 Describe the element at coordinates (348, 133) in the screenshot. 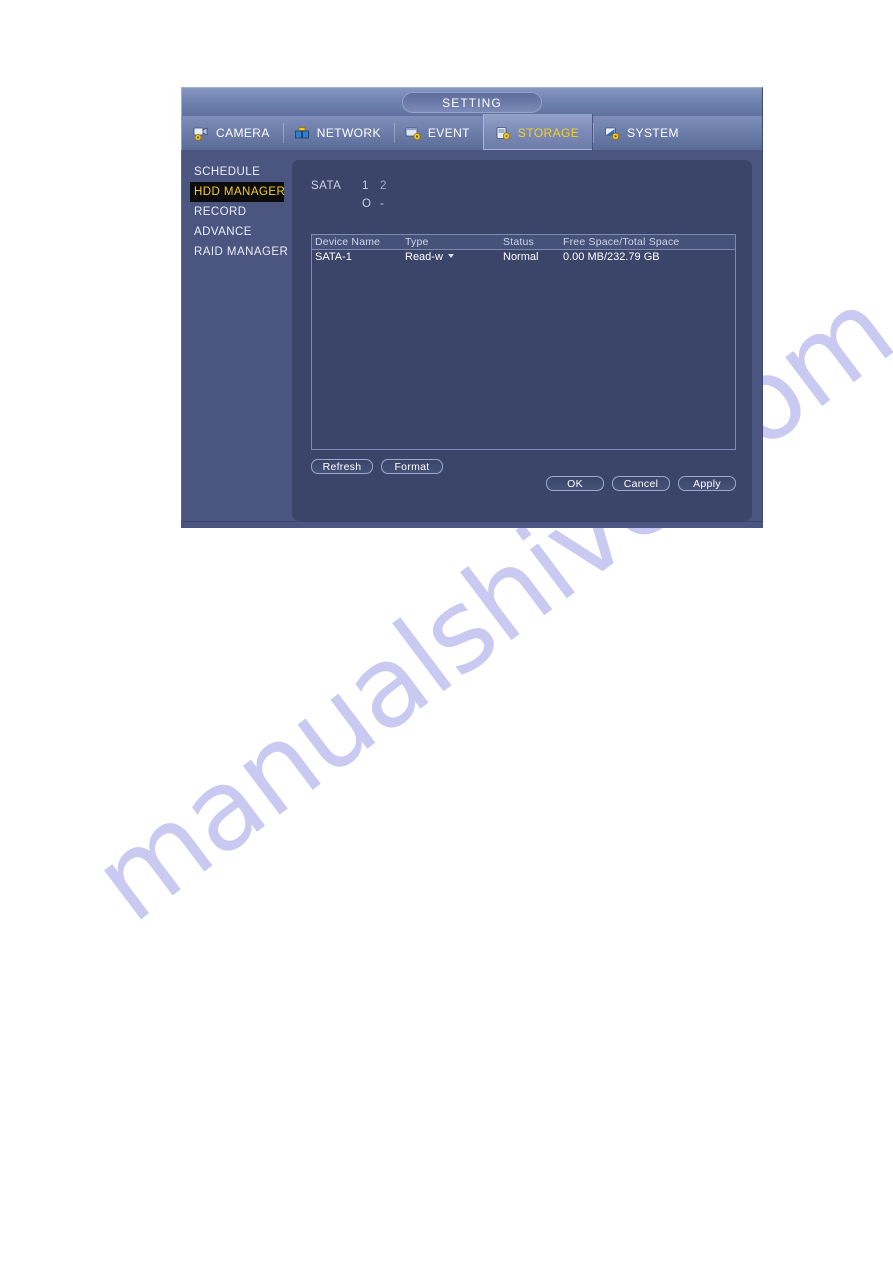

I see `tab-network-label: NETWORK` at that location.